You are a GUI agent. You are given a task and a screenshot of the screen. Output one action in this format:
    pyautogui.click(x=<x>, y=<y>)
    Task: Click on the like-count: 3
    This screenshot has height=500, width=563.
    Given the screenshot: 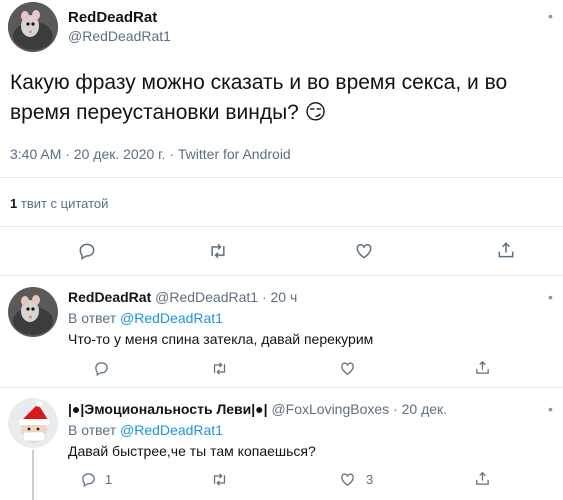 What is the action you would take?
    pyautogui.click(x=370, y=479)
    